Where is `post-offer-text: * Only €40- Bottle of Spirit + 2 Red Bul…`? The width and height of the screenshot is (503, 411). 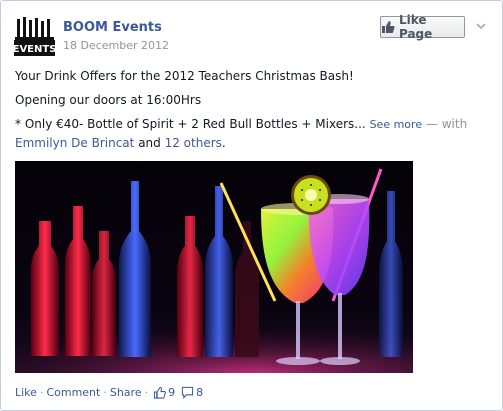 post-offer-text: * Only €40- Bottle of Spirit + 2 Red Bul… is located at coordinates (190, 124).